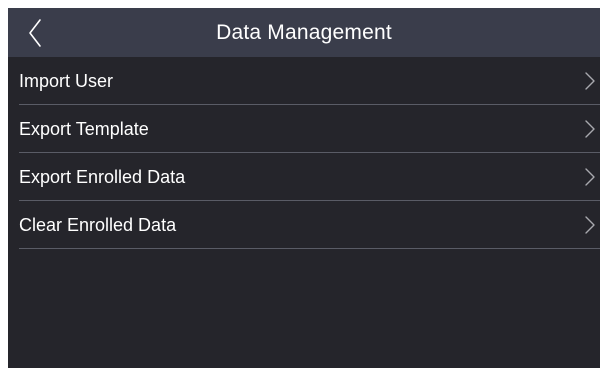 The width and height of the screenshot is (600, 368). Describe the element at coordinates (304, 225) in the screenshot. I see `menu-item-clear-enrolled-data: Clear Enrolled Data` at that location.